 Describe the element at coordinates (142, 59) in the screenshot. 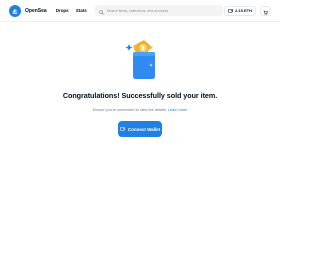

I see `wallet-illustration` at that location.